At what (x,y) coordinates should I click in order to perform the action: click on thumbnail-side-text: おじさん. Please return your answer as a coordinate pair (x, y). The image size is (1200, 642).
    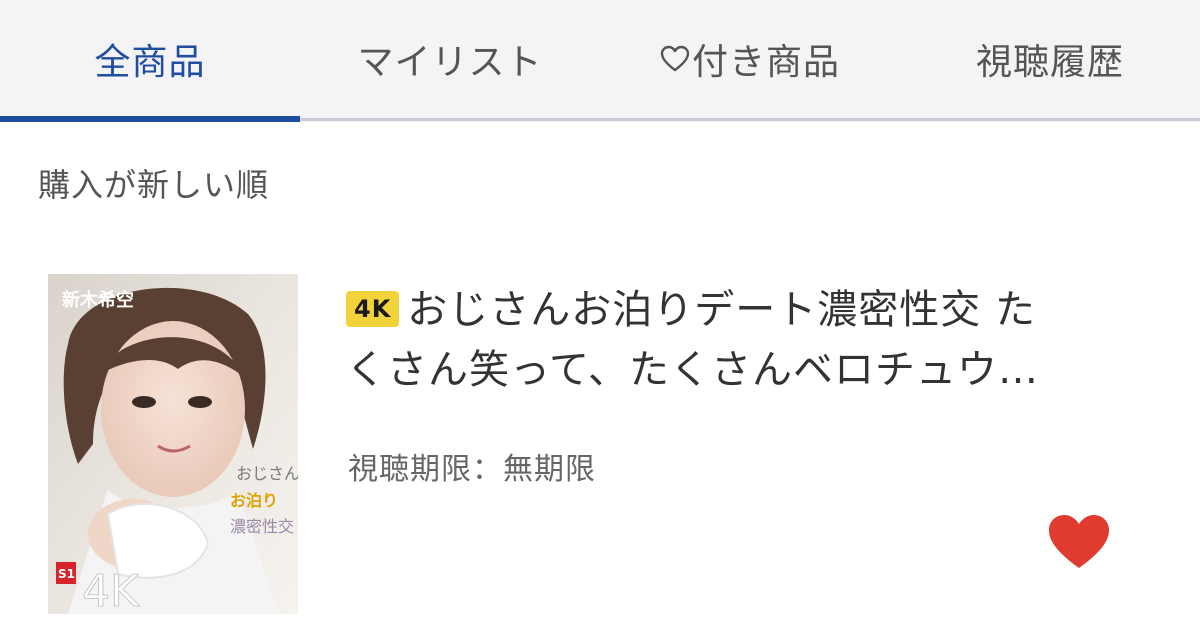
    Looking at the image, I should click on (267, 473).